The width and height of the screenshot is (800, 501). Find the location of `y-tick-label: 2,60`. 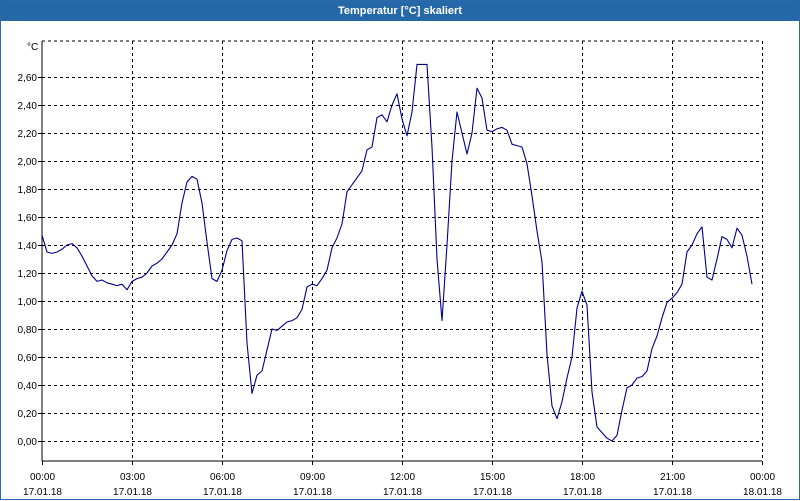

y-tick-label: 2,60 is located at coordinates (28, 78).